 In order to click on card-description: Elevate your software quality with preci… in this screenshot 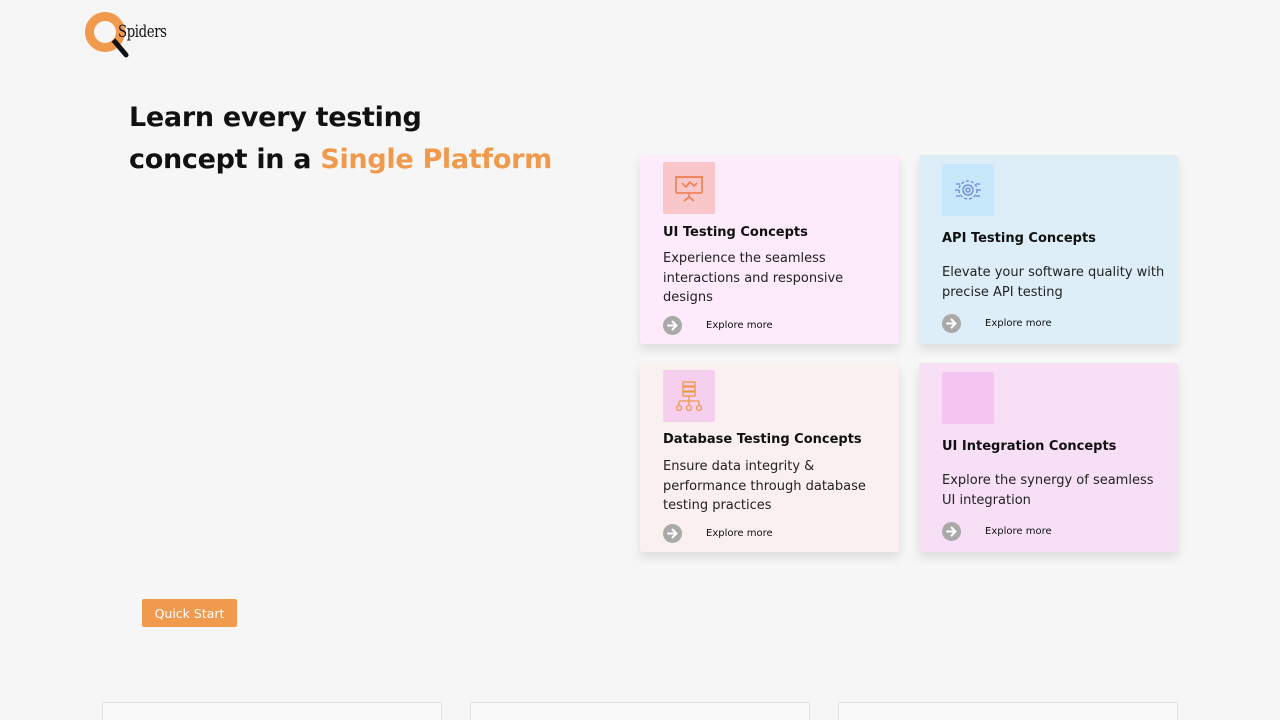, I will do `click(1053, 282)`.